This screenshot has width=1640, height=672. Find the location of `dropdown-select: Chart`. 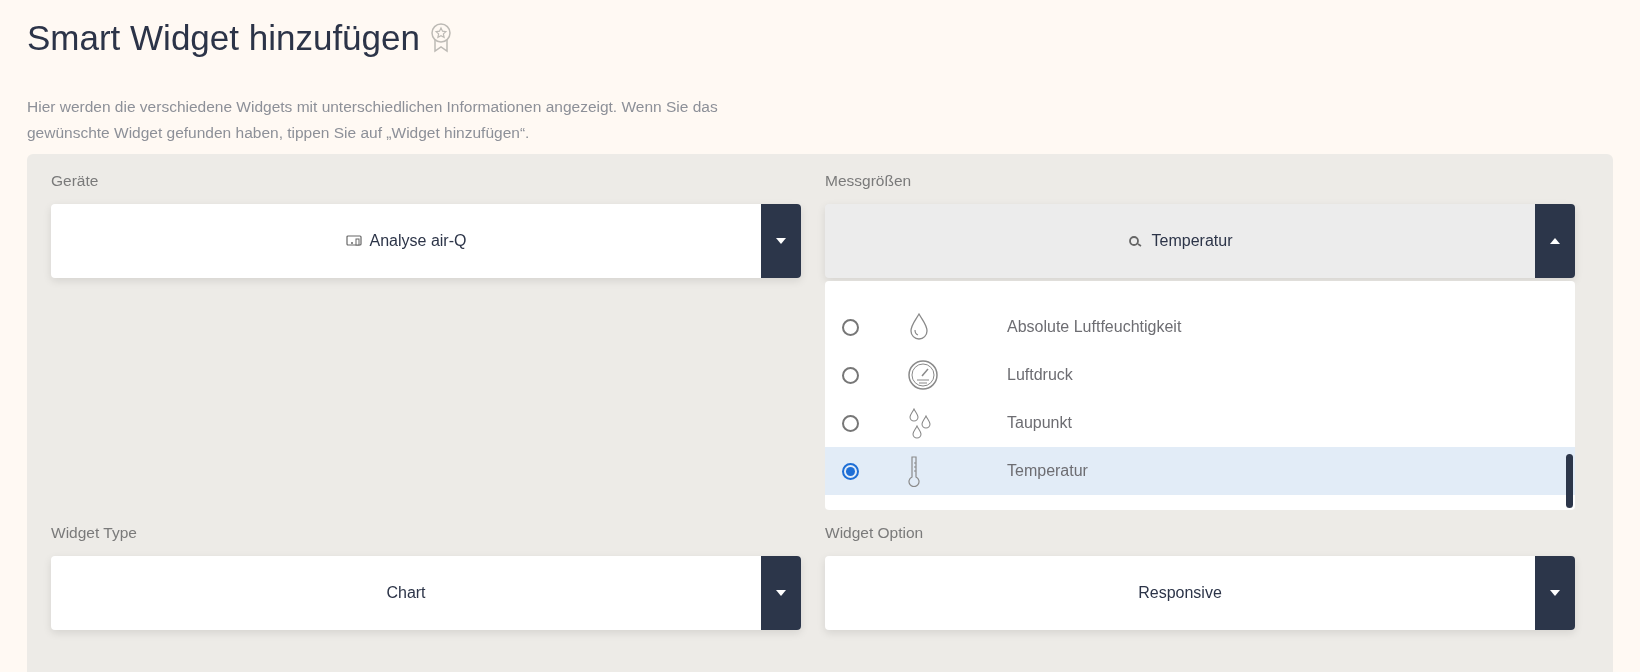

dropdown-select: Chart is located at coordinates (426, 593).